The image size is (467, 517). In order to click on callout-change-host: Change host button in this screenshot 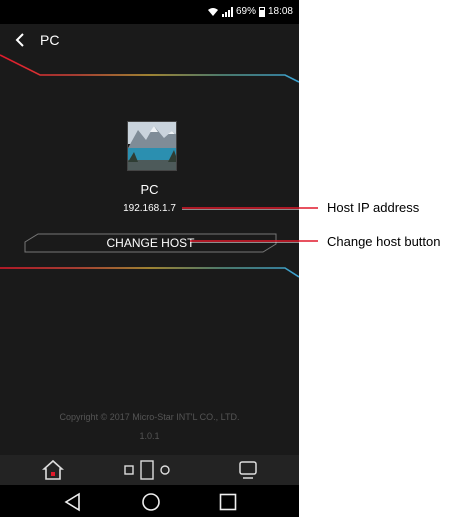, I will do `click(384, 241)`.